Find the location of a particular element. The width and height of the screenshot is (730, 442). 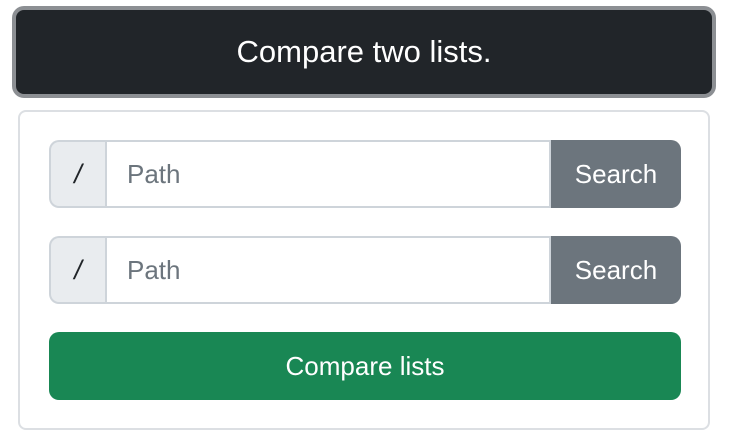

search-button-1: Search is located at coordinates (616, 174).